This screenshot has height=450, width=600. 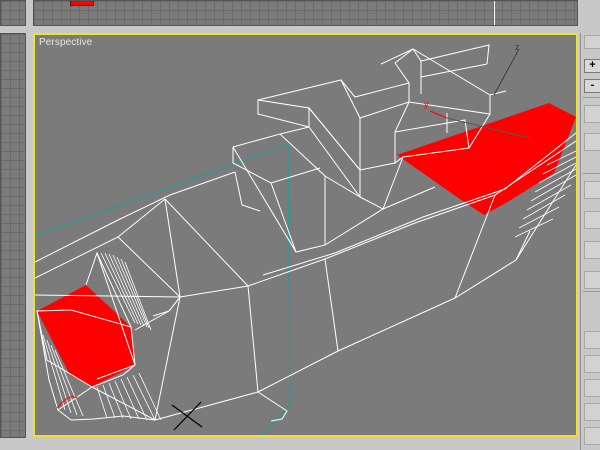 I want to click on command-panel: + -, so click(x=590, y=241).